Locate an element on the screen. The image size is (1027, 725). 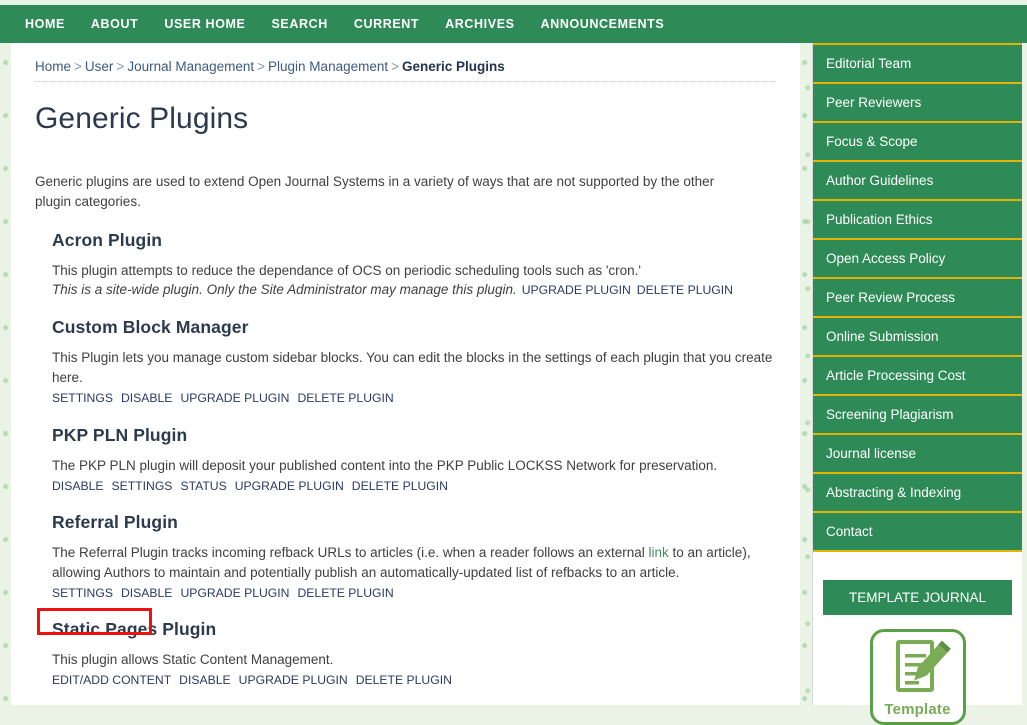
breadcrumb-item-plugin-management: Plugin Management is located at coordinates (328, 66).